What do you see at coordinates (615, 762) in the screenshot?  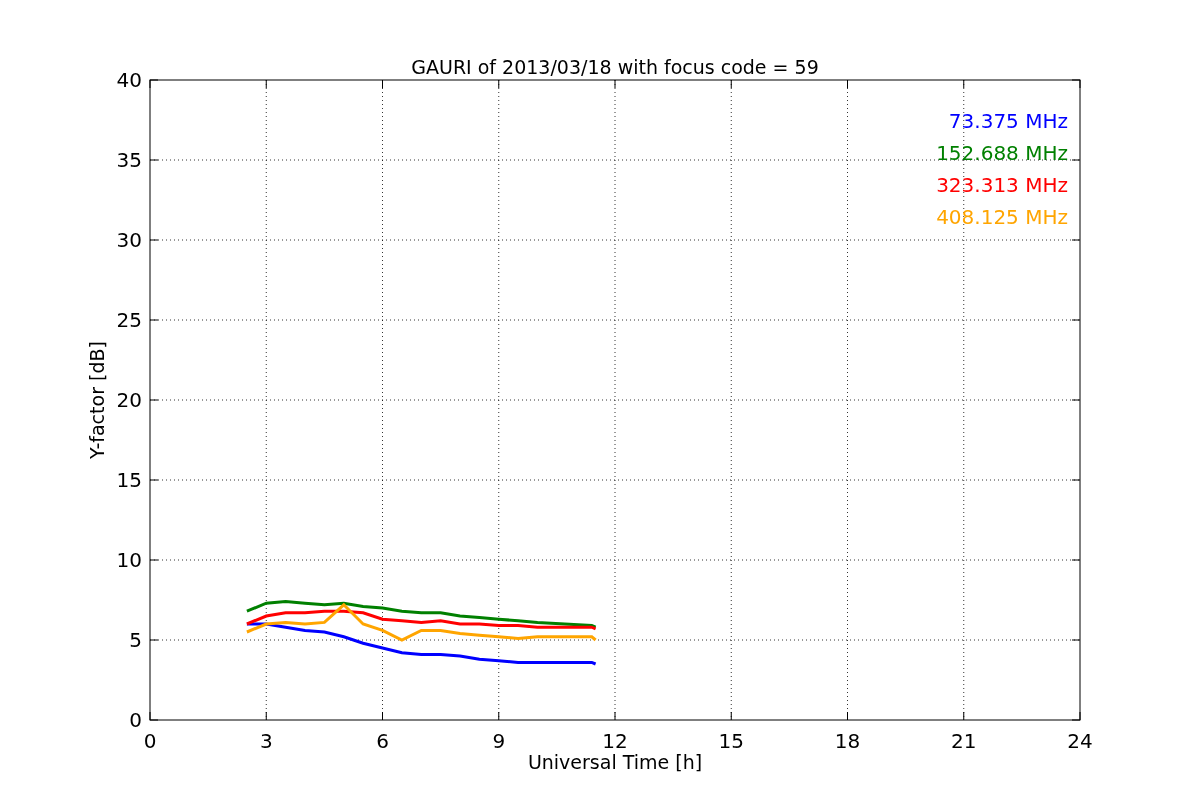 I see `x-axis-label: Universal Time [h]` at bounding box center [615, 762].